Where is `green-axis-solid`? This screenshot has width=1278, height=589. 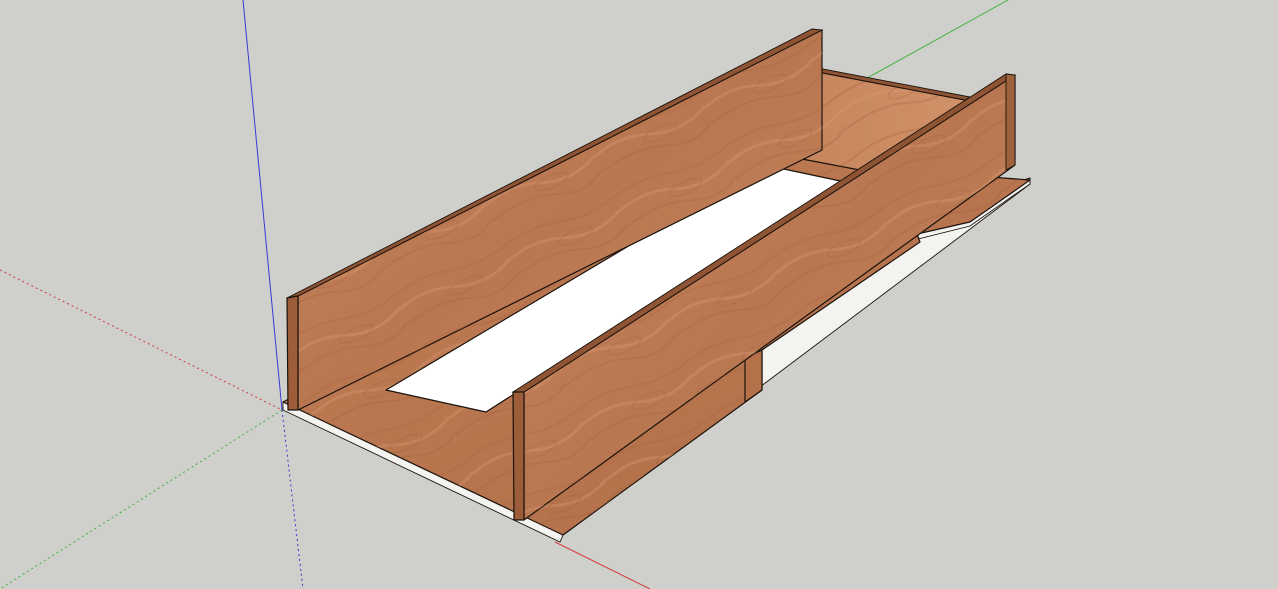 green-axis-solid is located at coordinates (934, 41).